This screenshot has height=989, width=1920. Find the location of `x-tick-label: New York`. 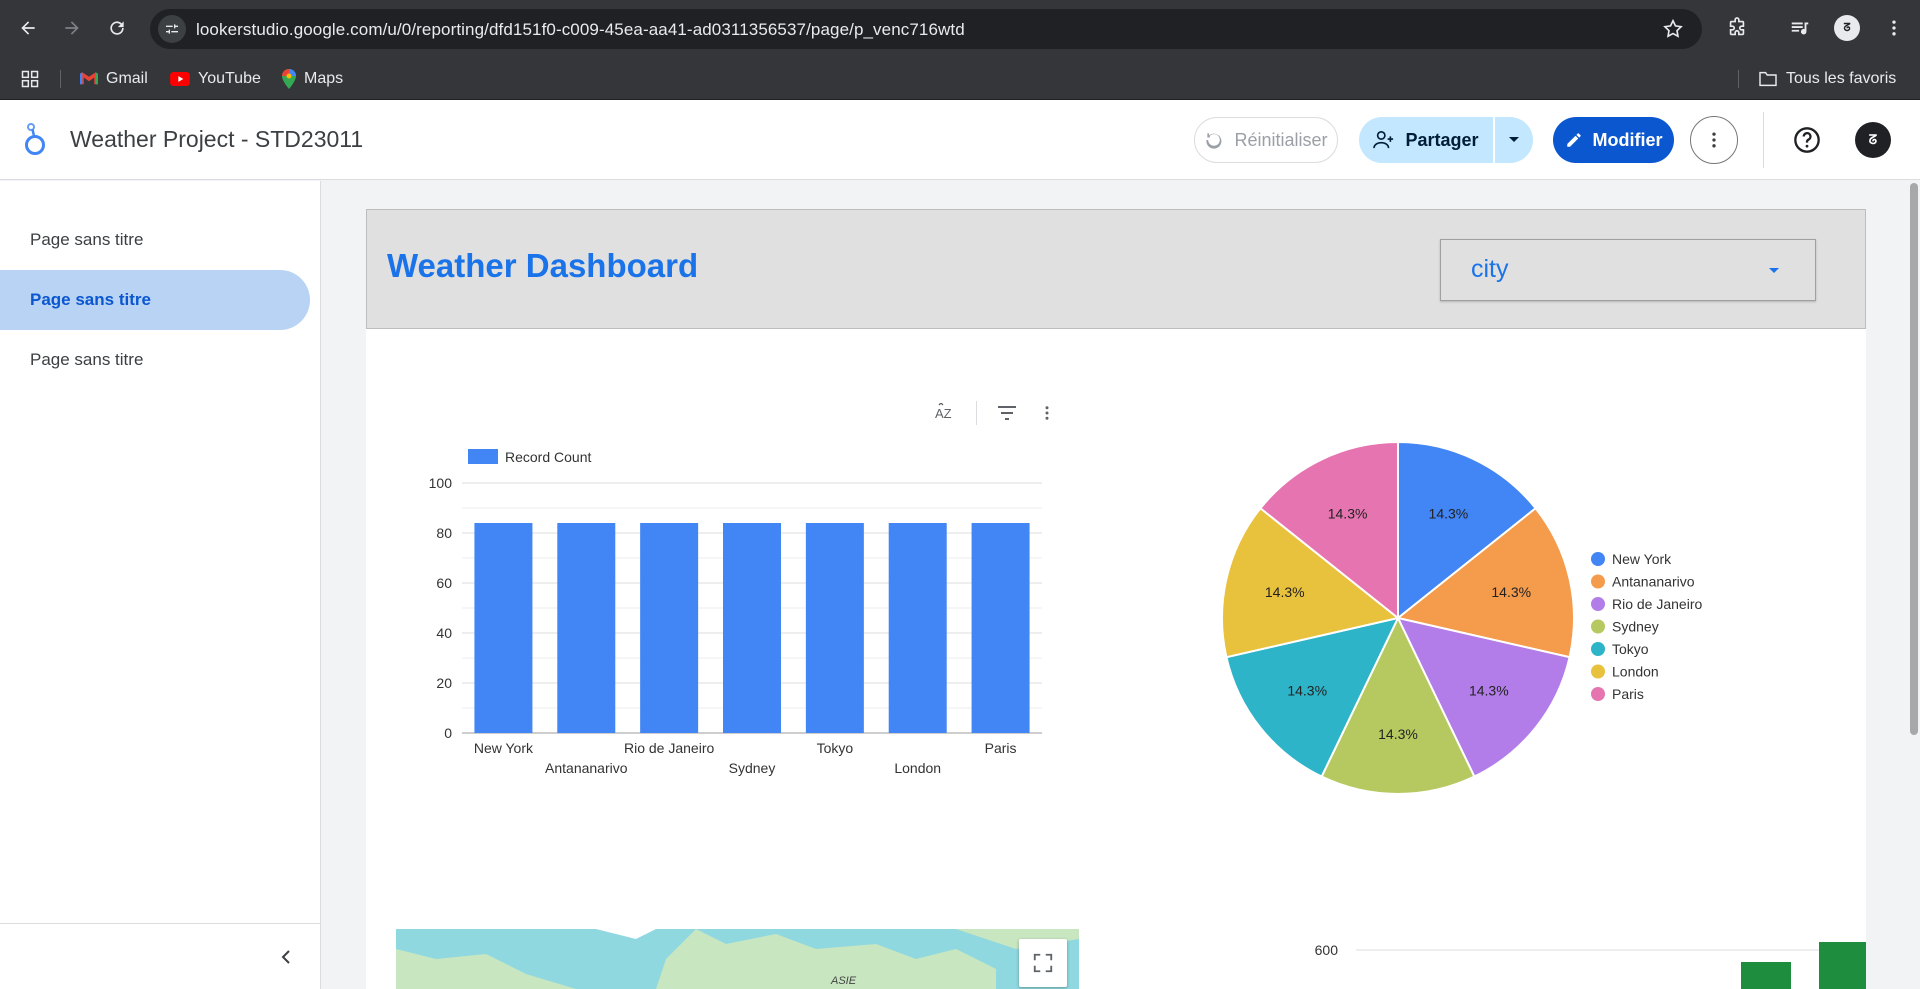

x-tick-label: New York is located at coordinates (504, 748).